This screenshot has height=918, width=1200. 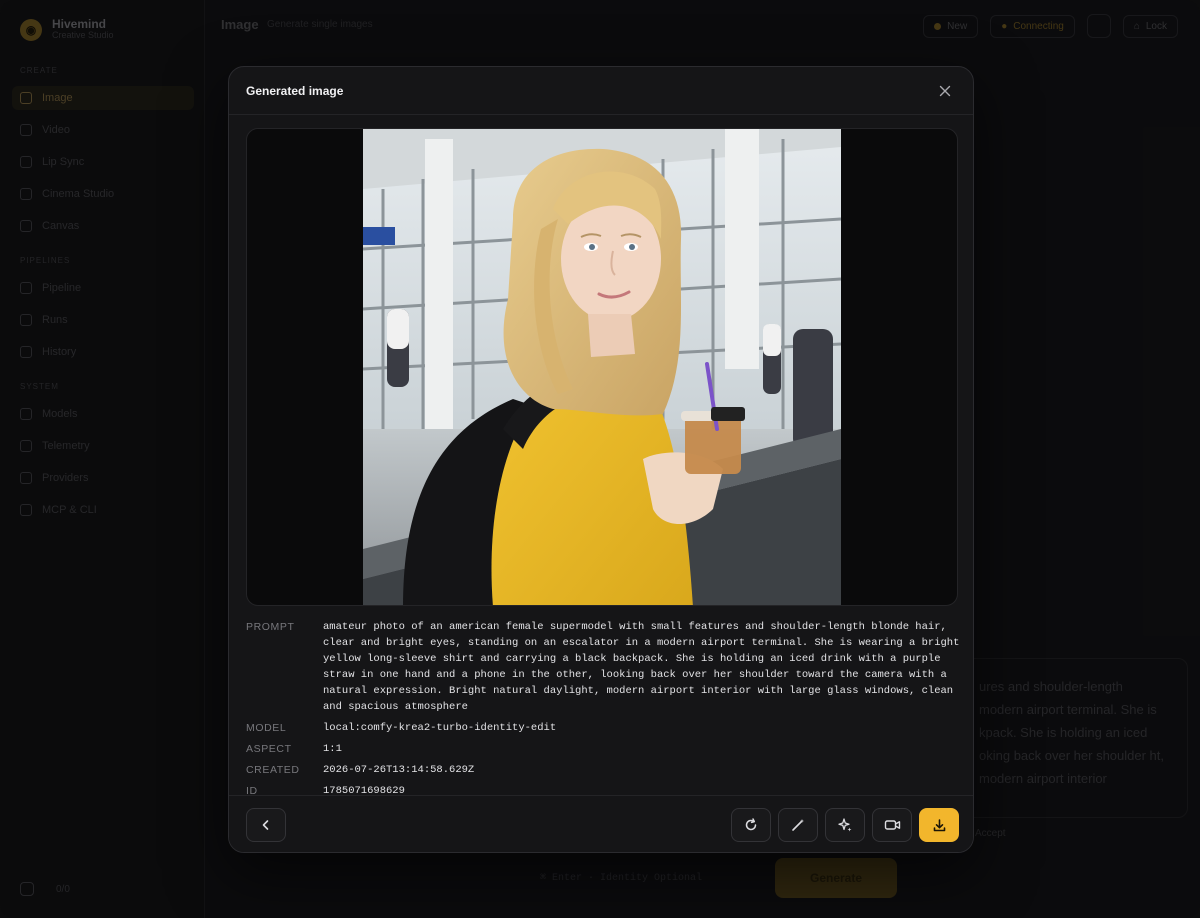 I want to click on meta-value-id: 1785071698629, so click(x=364, y=790).